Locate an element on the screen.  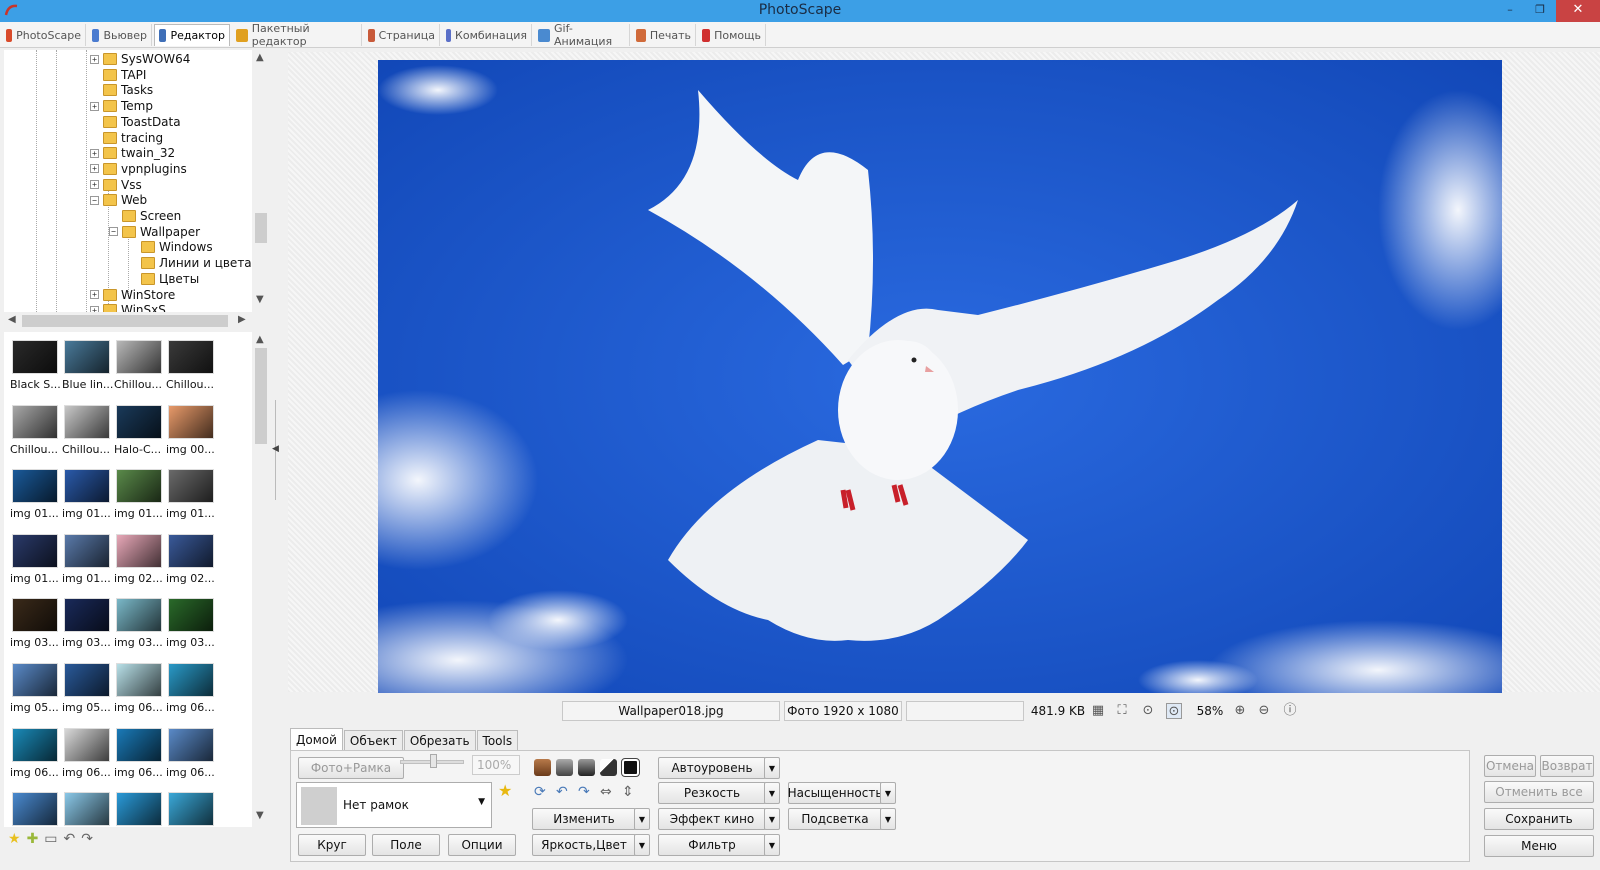
split-frame-icon is located at coordinates (608, 767).